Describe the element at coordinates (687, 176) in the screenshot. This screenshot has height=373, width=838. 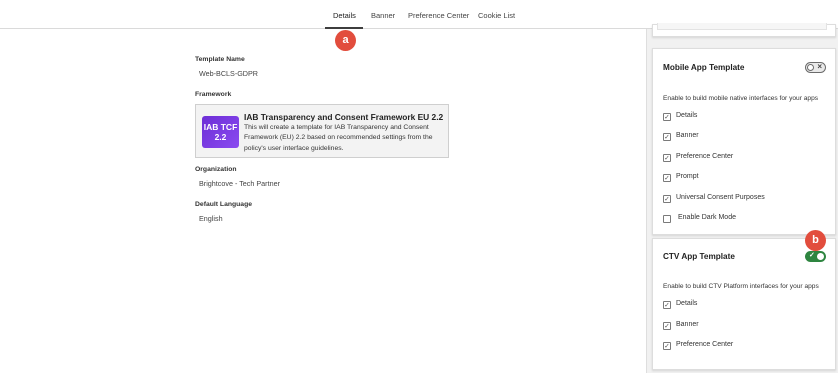
I see `option-label: Prompt` at that location.